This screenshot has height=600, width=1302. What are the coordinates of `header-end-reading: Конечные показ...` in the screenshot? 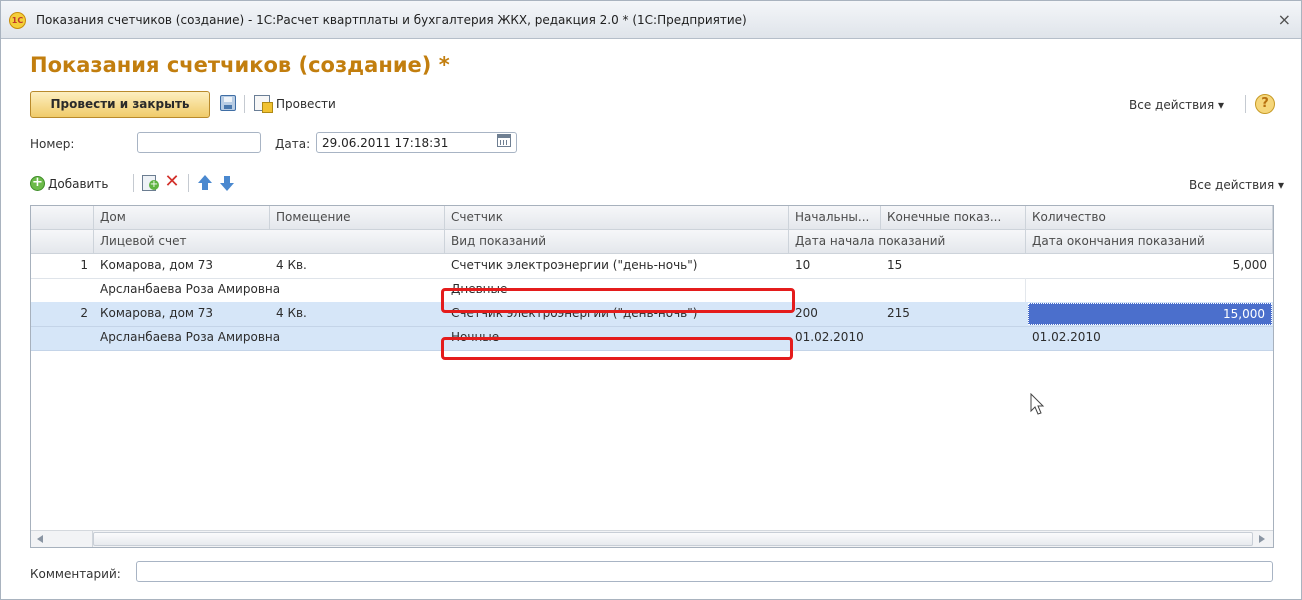 It's located at (953, 218).